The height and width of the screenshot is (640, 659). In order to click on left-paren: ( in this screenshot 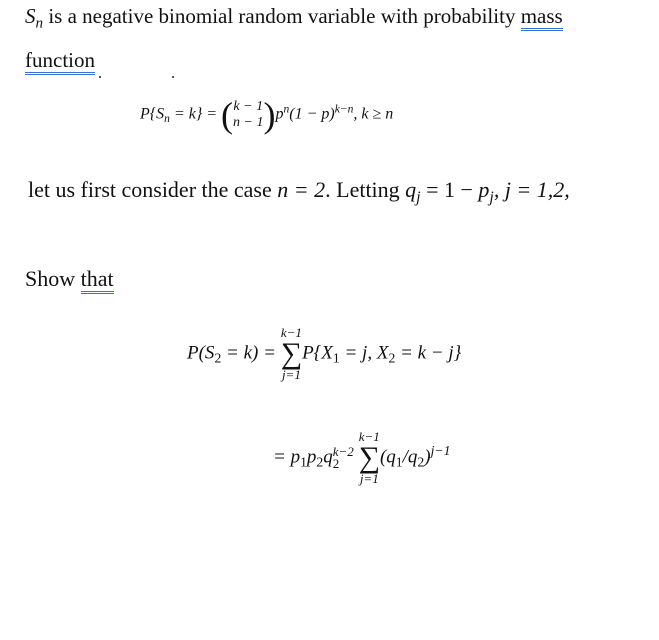, I will do `click(227, 115)`.